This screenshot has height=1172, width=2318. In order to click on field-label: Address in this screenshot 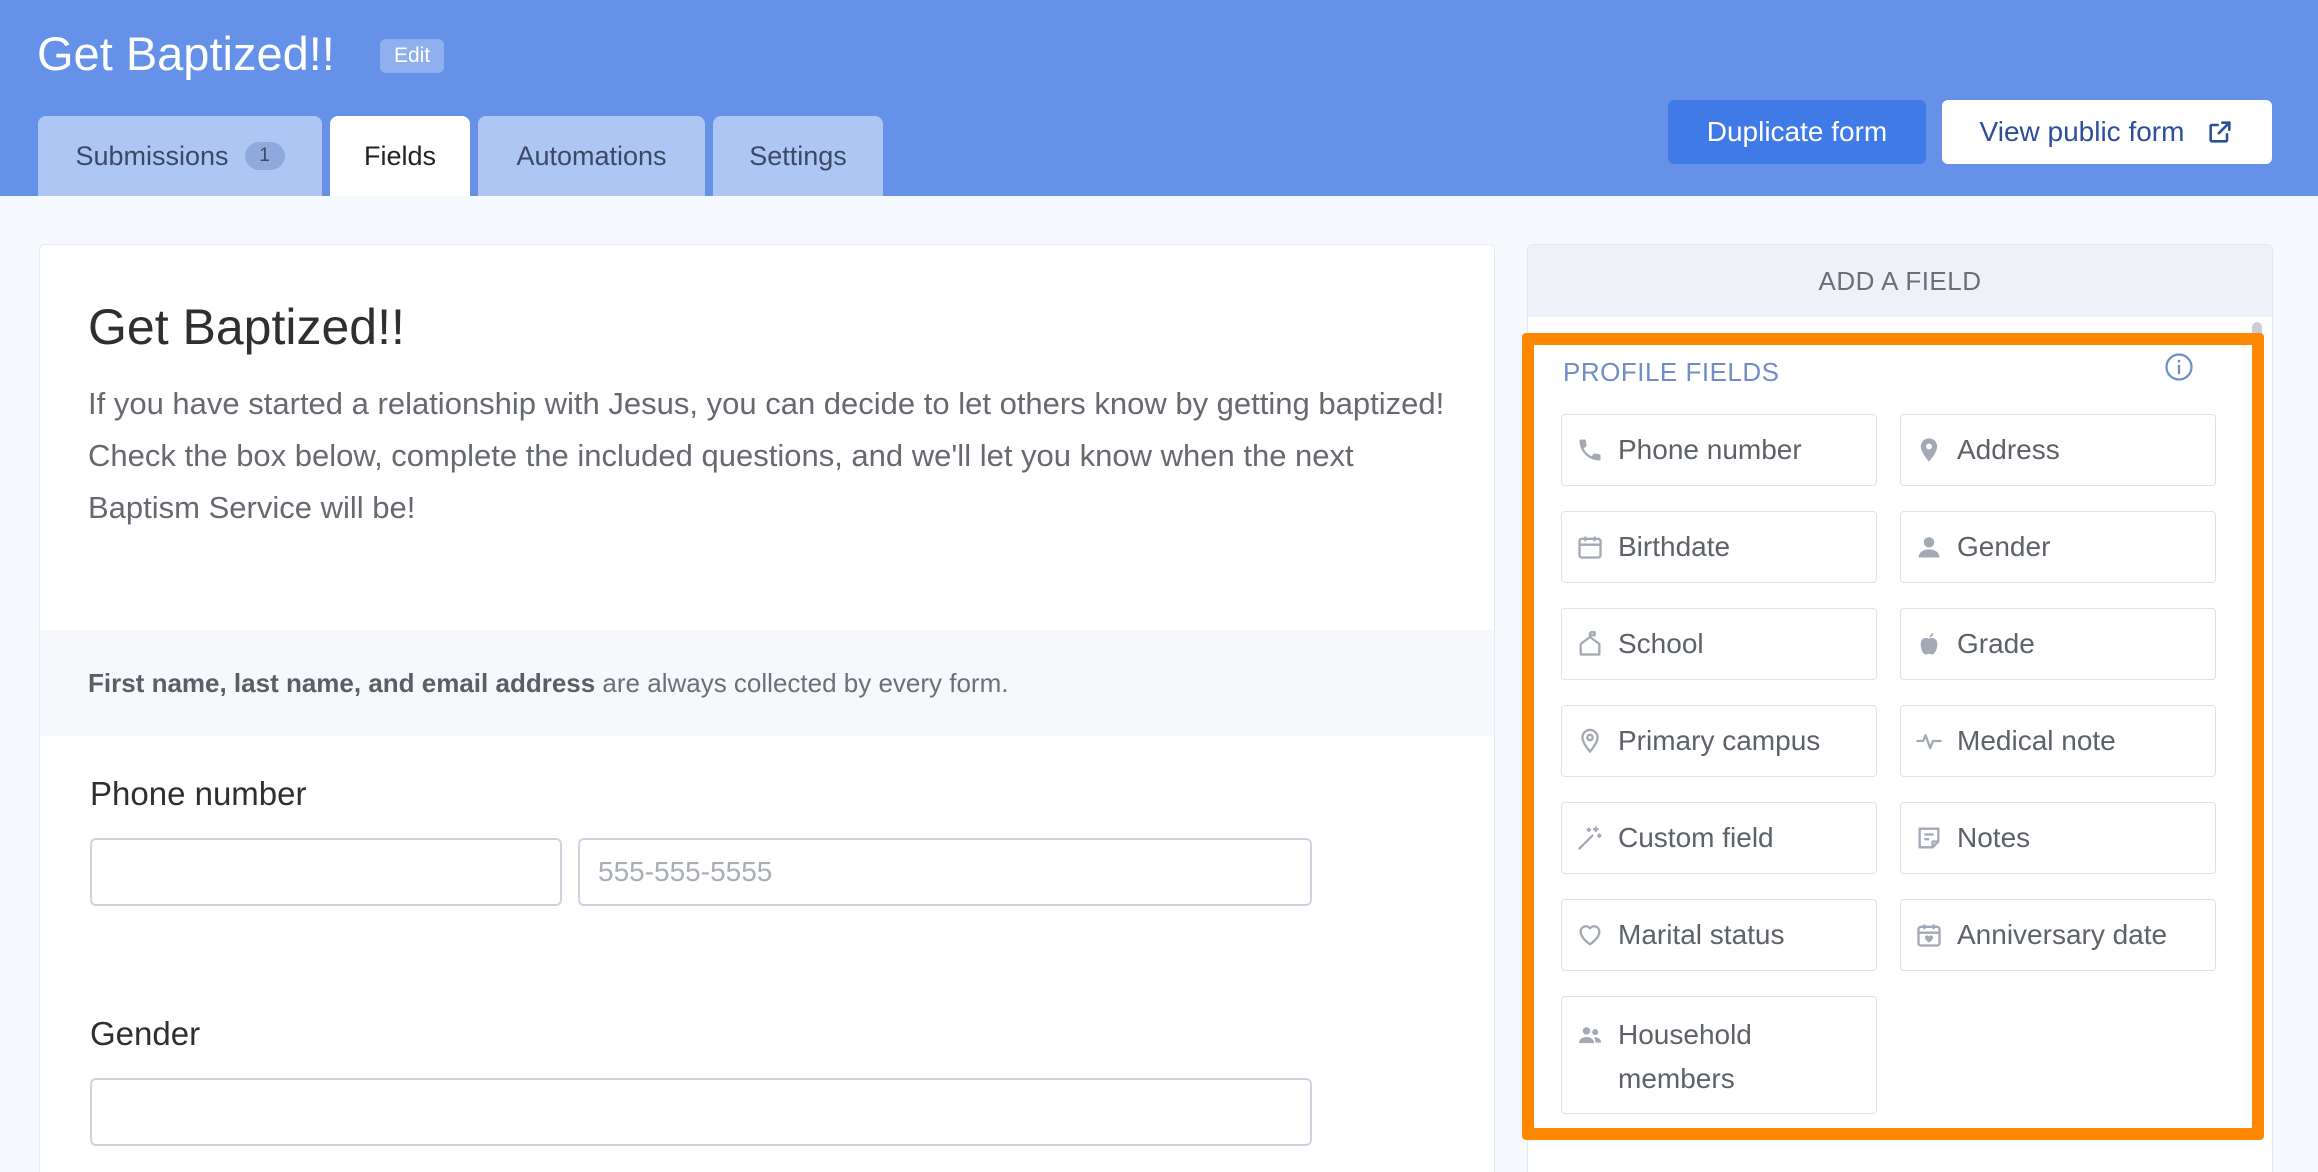, I will do `click(2008, 449)`.